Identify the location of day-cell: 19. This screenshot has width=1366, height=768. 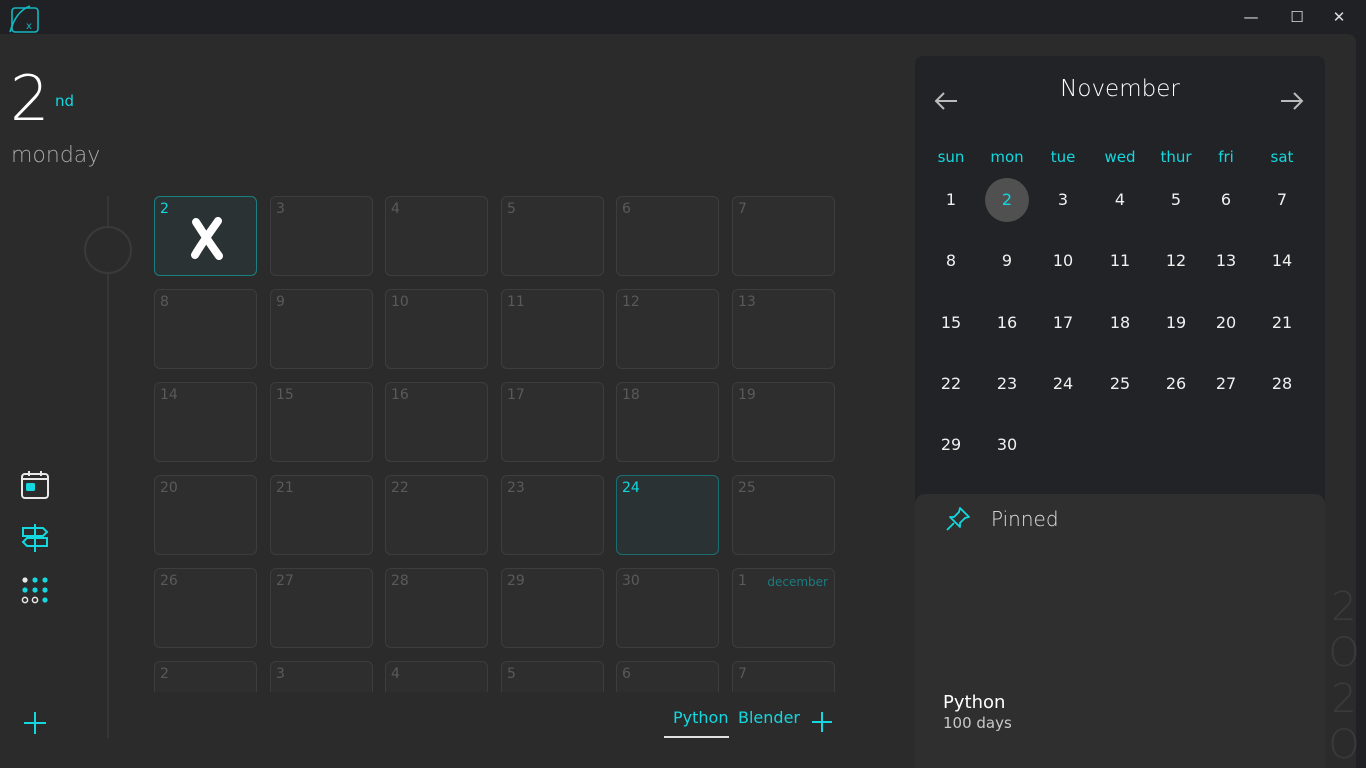
(783, 422).